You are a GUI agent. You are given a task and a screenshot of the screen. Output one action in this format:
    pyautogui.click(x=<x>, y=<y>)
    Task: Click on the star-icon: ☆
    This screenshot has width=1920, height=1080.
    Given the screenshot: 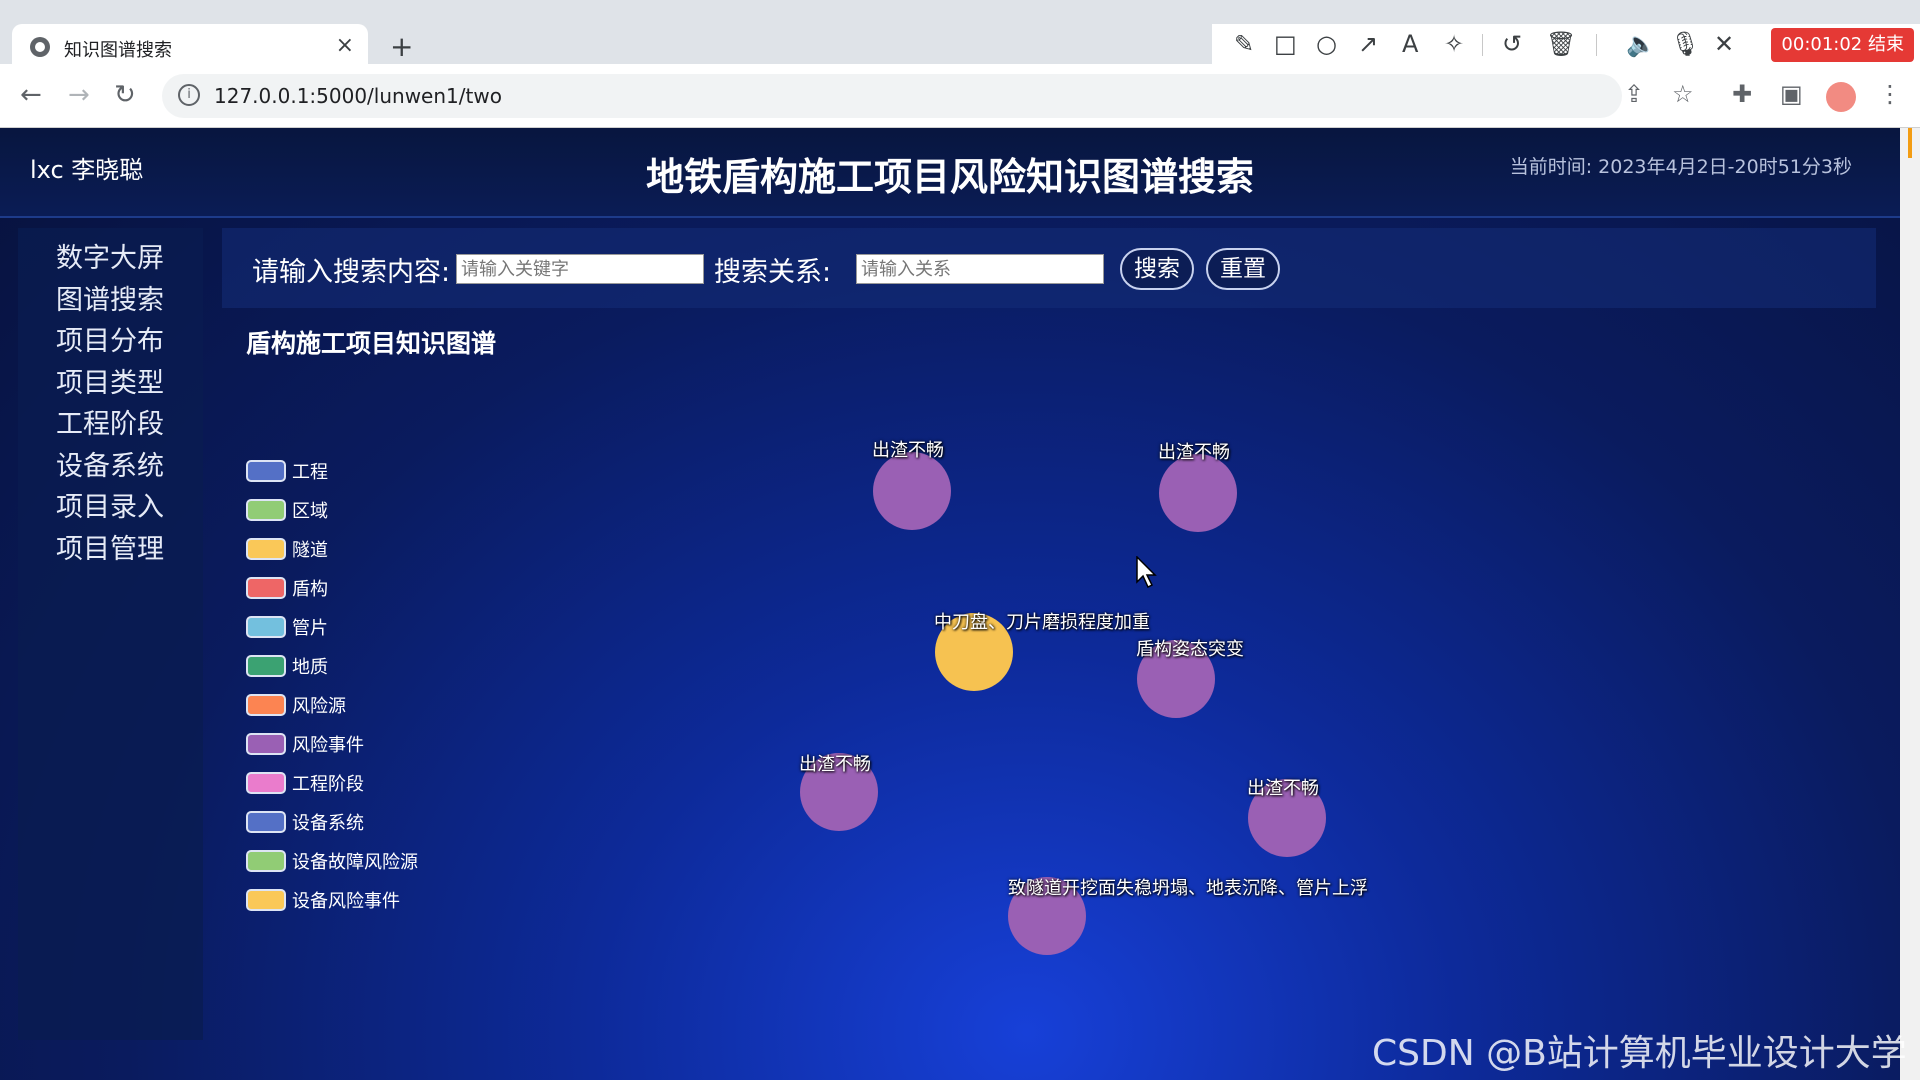 What is the action you would take?
    pyautogui.click(x=1683, y=94)
    